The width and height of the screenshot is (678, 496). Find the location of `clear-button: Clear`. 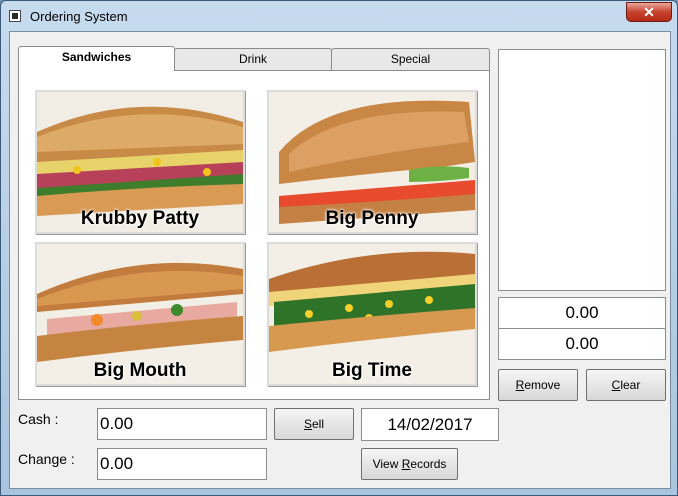

clear-button: Clear is located at coordinates (626, 385).